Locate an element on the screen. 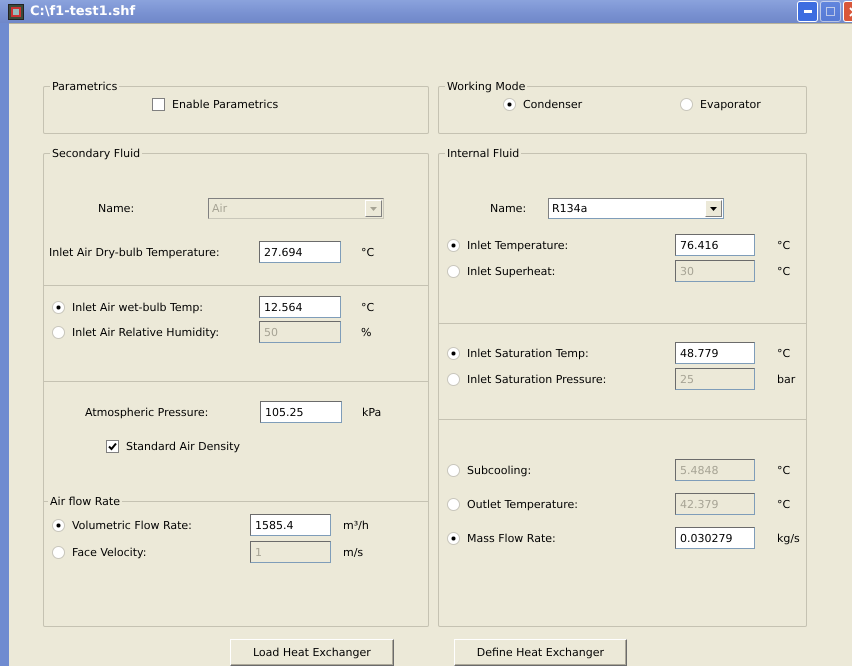 The image size is (852, 666). minimize-button is located at coordinates (807, 11).